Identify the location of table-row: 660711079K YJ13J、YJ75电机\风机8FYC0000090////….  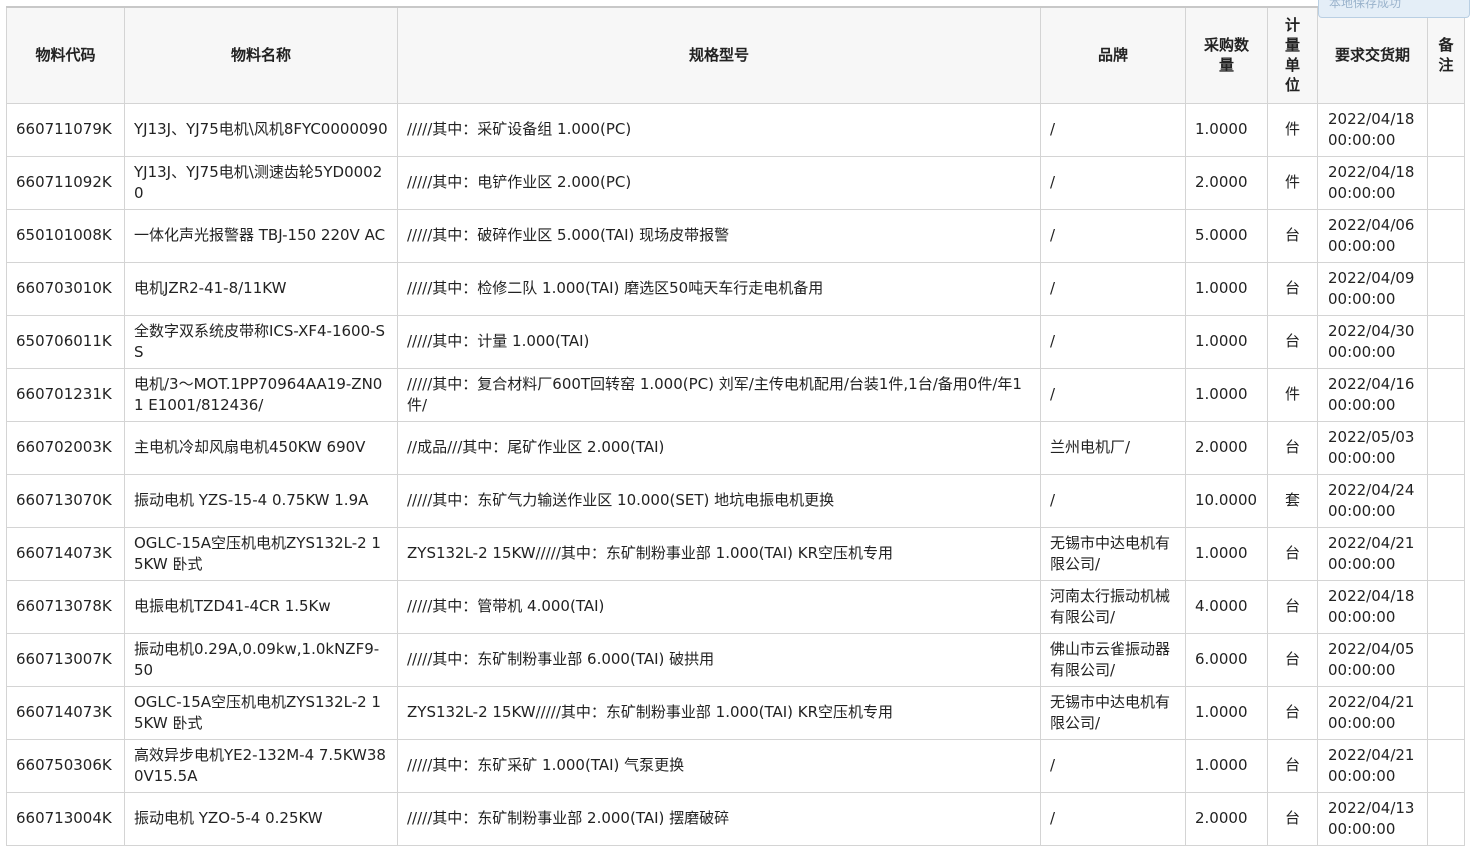
(735, 129).